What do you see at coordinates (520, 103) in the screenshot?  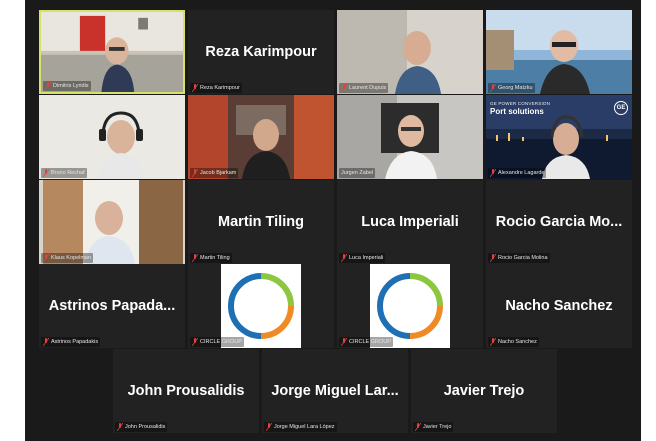 I see `banner-subtitle: GE POWER CONVERSION` at bounding box center [520, 103].